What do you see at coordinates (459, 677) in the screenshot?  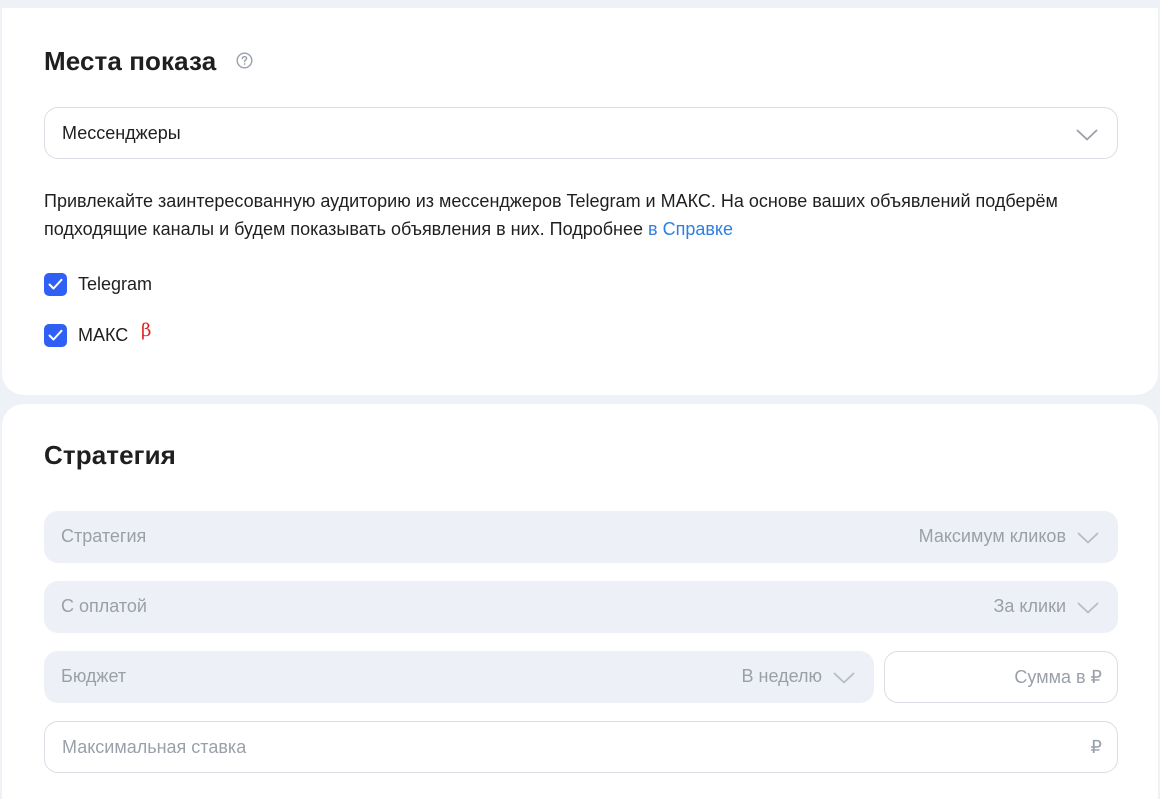 I see `budget-period-select: Бюджет В неделю` at bounding box center [459, 677].